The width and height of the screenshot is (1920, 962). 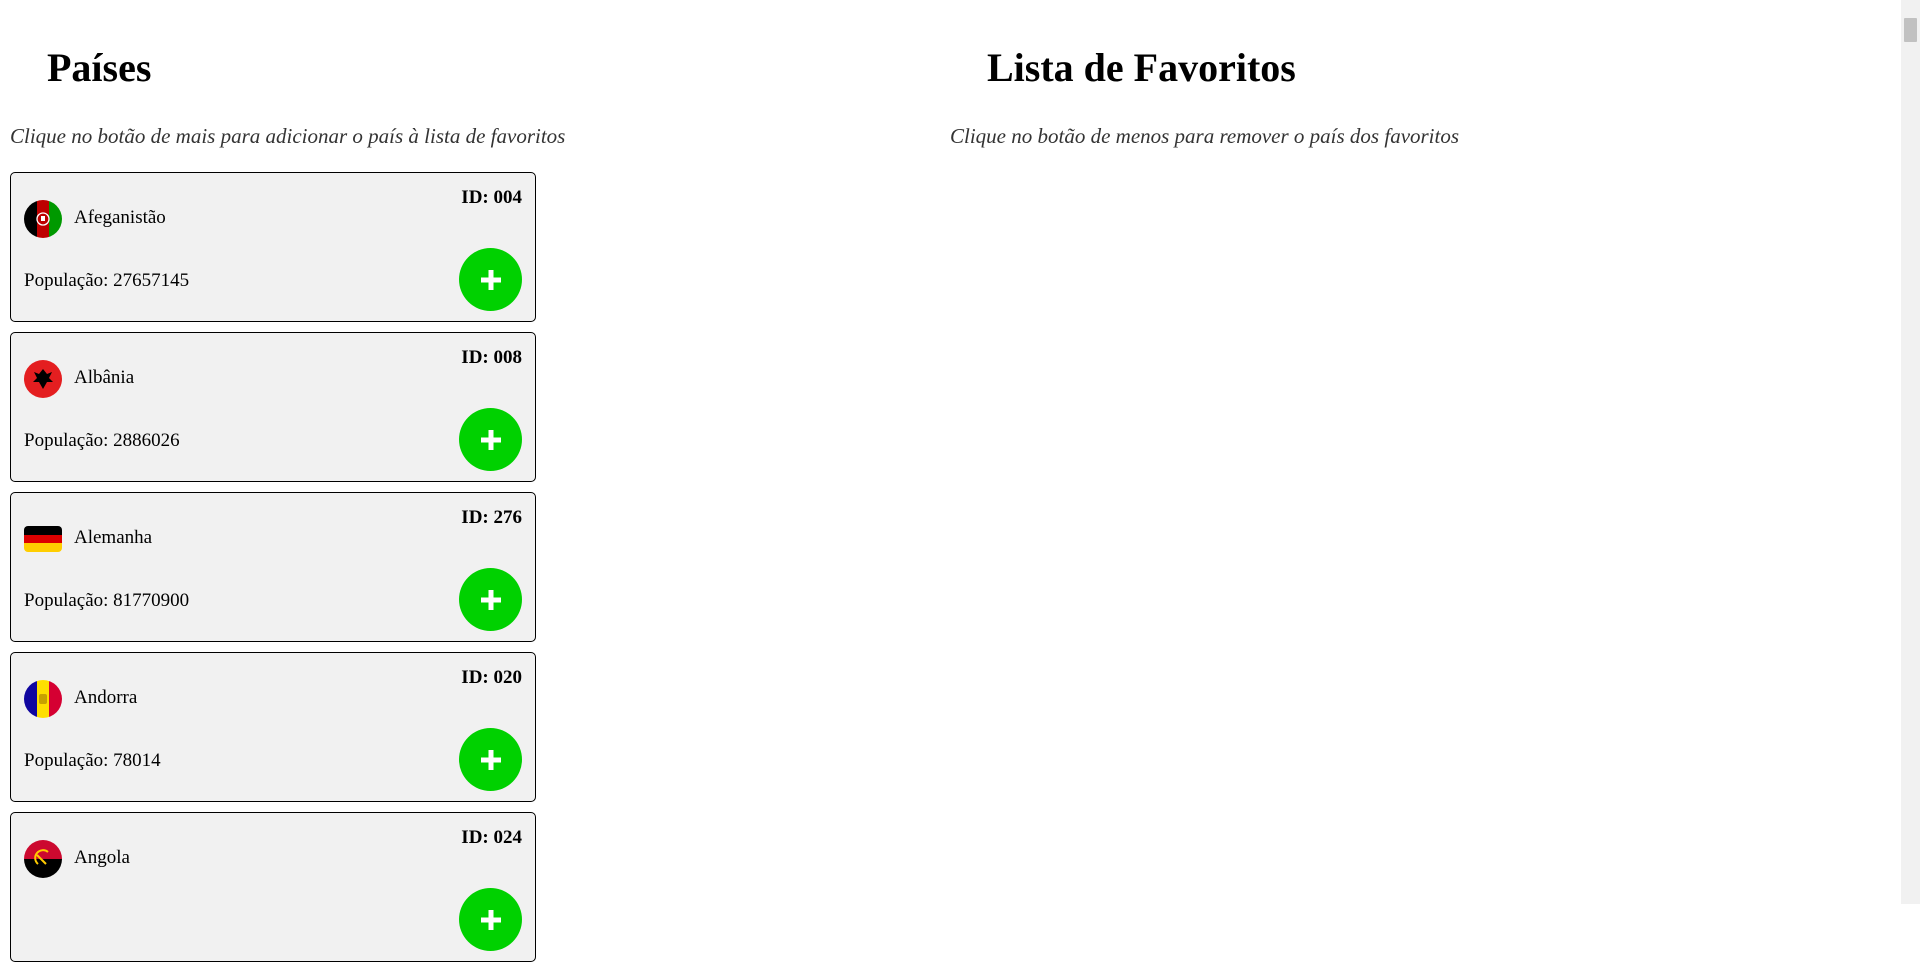 I want to click on country-id: ID: 024, so click(x=491, y=837).